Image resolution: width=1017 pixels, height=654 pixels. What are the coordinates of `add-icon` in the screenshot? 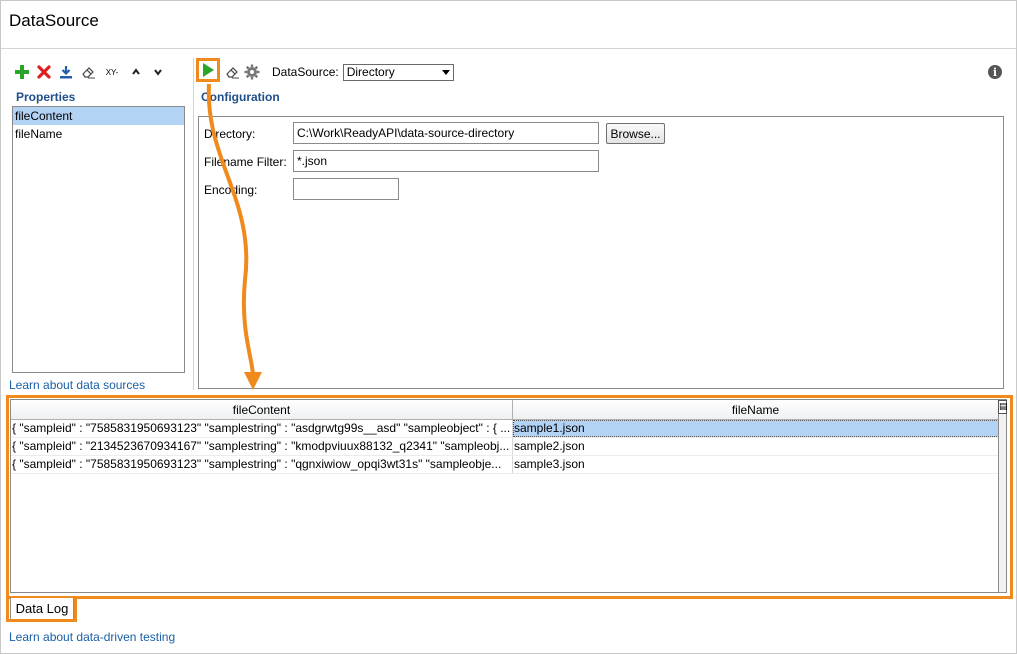 It's located at (22, 72).